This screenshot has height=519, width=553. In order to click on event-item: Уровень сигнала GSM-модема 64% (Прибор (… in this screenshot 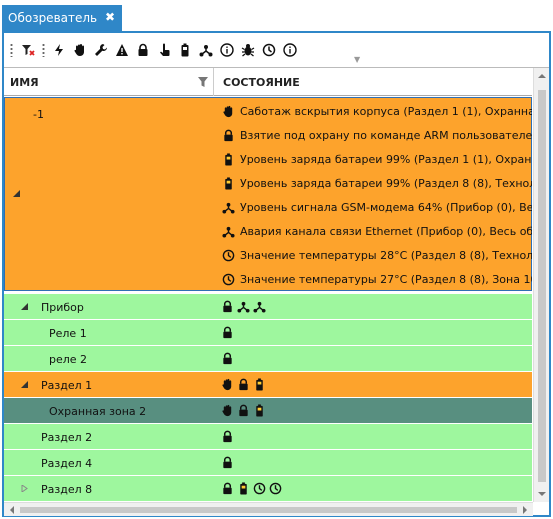, I will do `click(377, 207)`.